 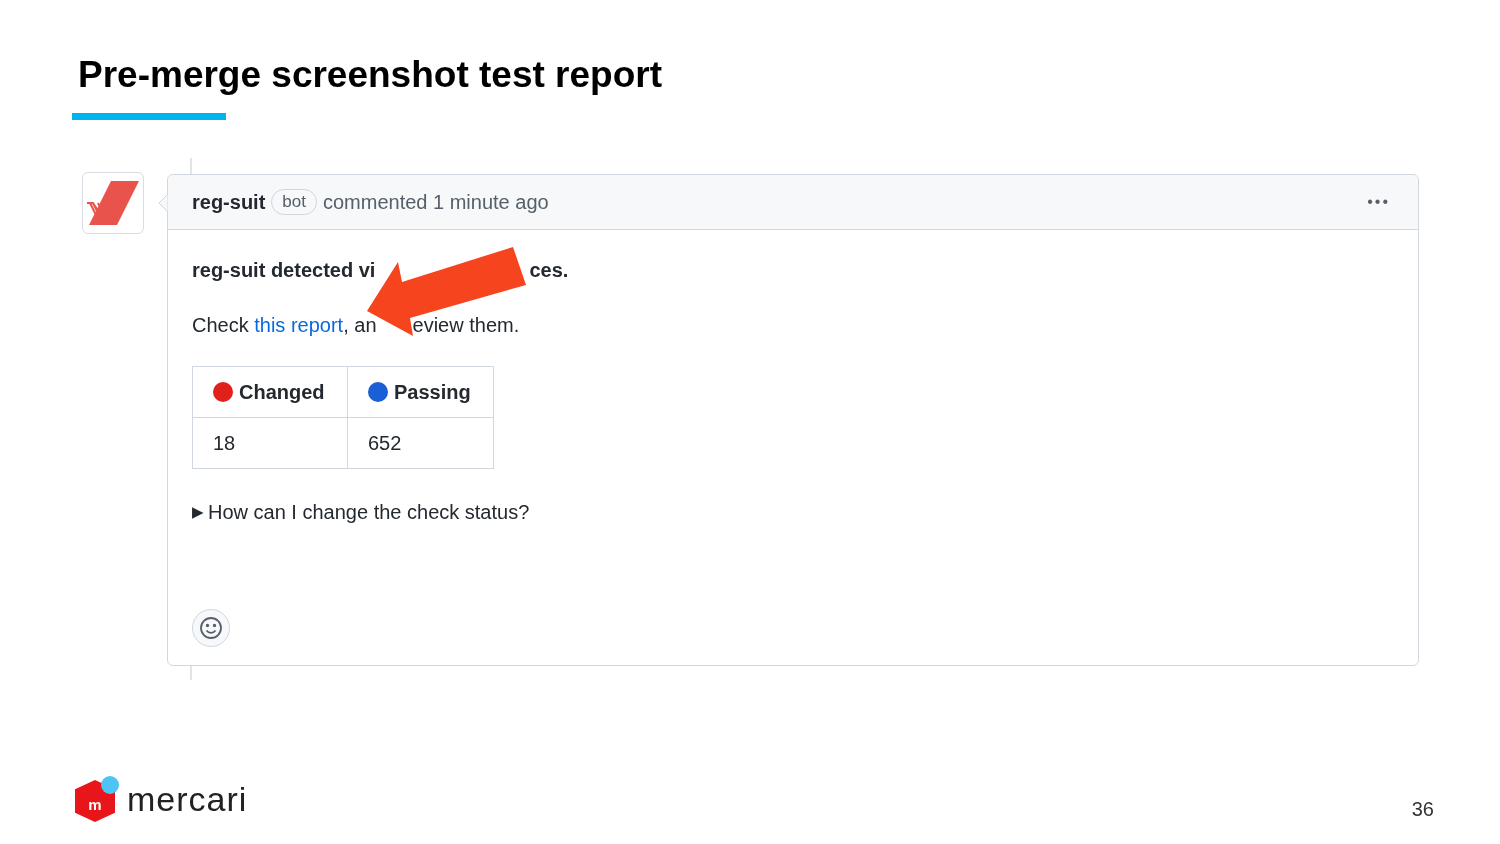 What do you see at coordinates (229, 202) in the screenshot?
I see `author-link: reg-suit` at bounding box center [229, 202].